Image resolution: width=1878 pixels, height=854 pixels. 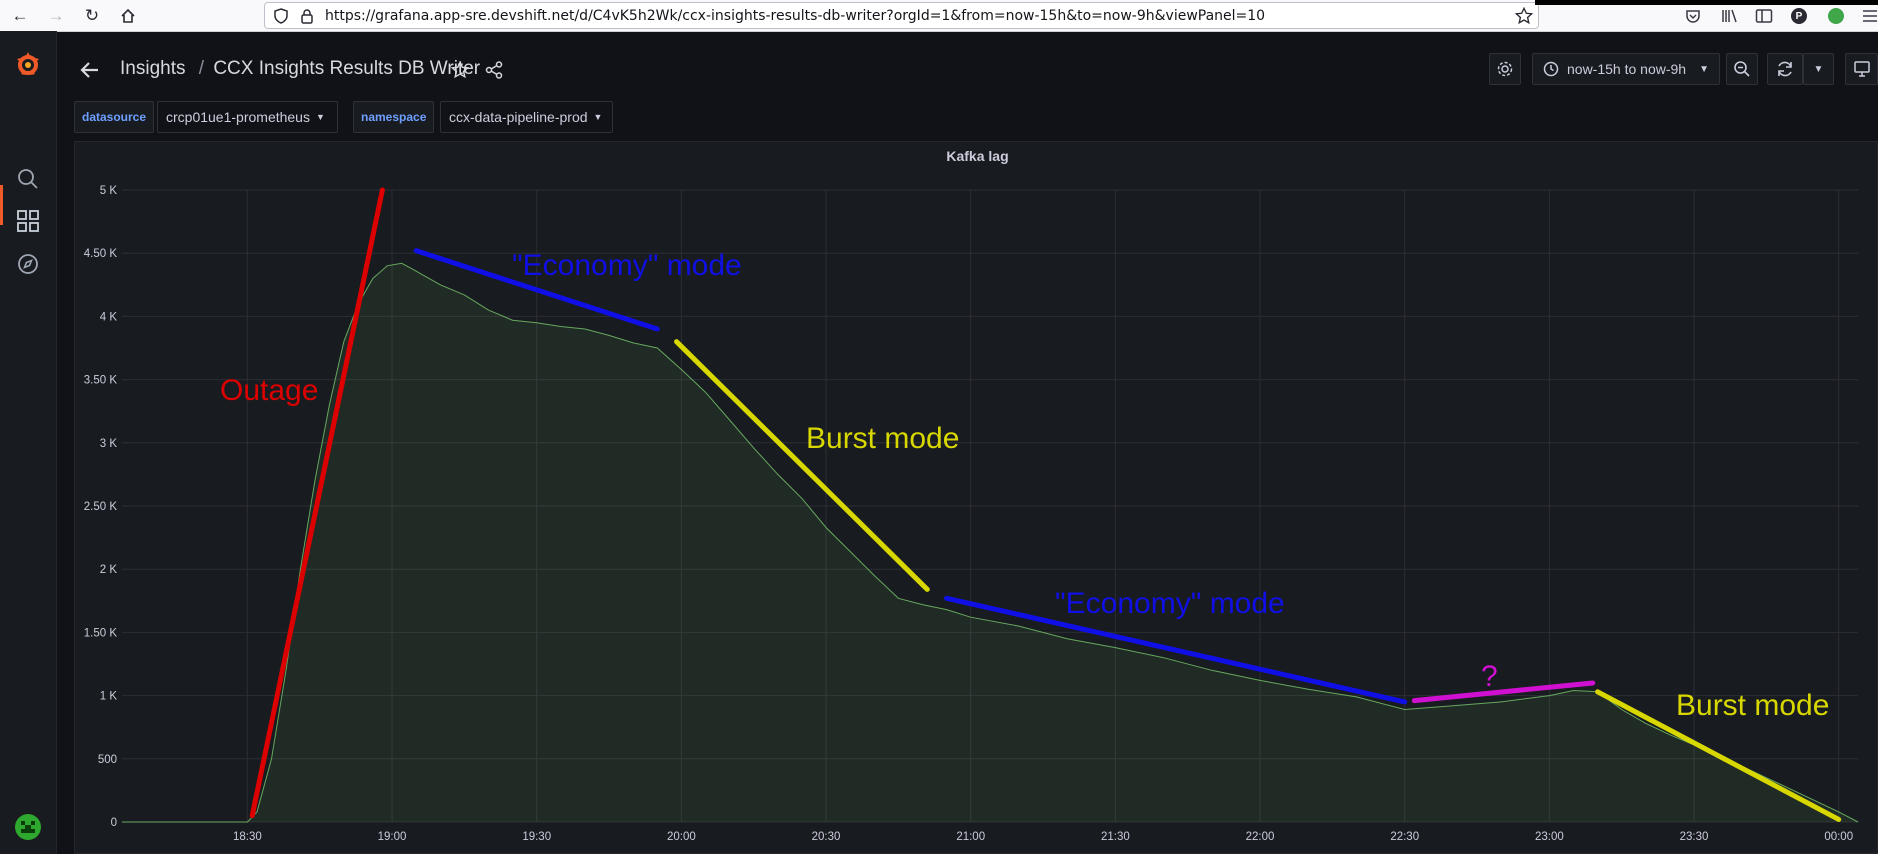 What do you see at coordinates (392, 837) in the screenshot?
I see `x-tick-label: 19:00` at bounding box center [392, 837].